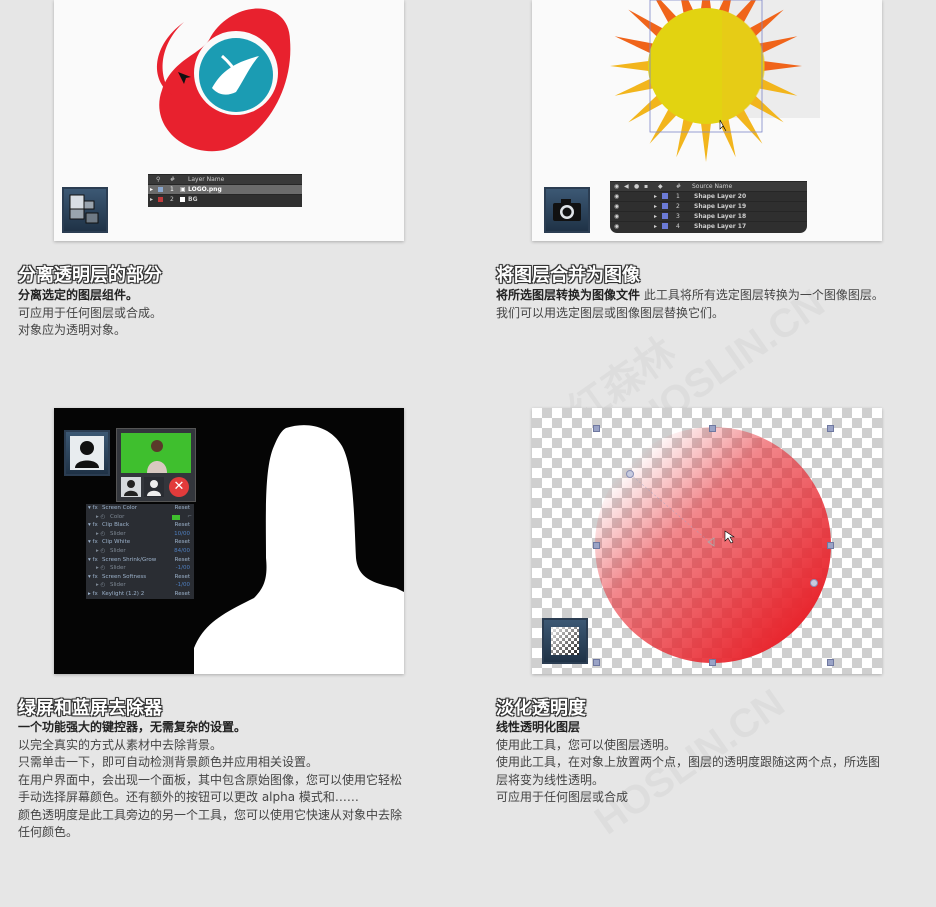 Image resolution: width=936 pixels, height=907 pixels. I want to click on image-icon: ▣, so click(183, 189).